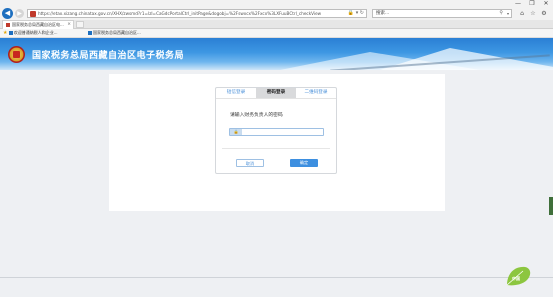  What do you see at coordinates (546, 3) in the screenshot?
I see `close-window-button: ✕` at bounding box center [546, 3].